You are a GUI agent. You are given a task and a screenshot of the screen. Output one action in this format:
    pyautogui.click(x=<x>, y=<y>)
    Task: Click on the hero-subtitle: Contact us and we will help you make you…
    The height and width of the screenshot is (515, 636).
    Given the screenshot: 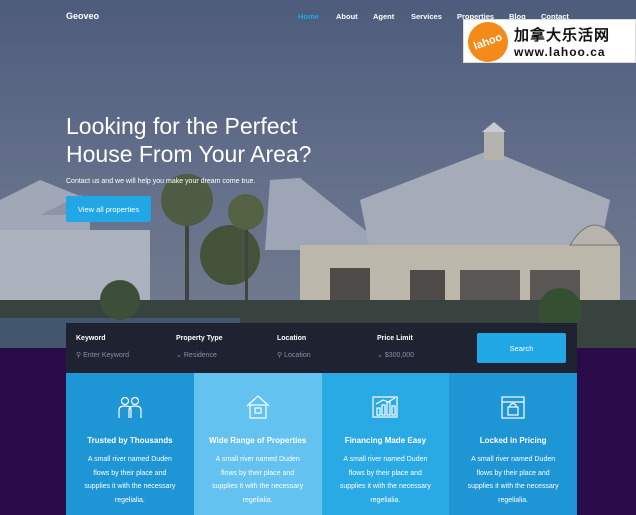 What is the action you would take?
    pyautogui.click(x=161, y=181)
    